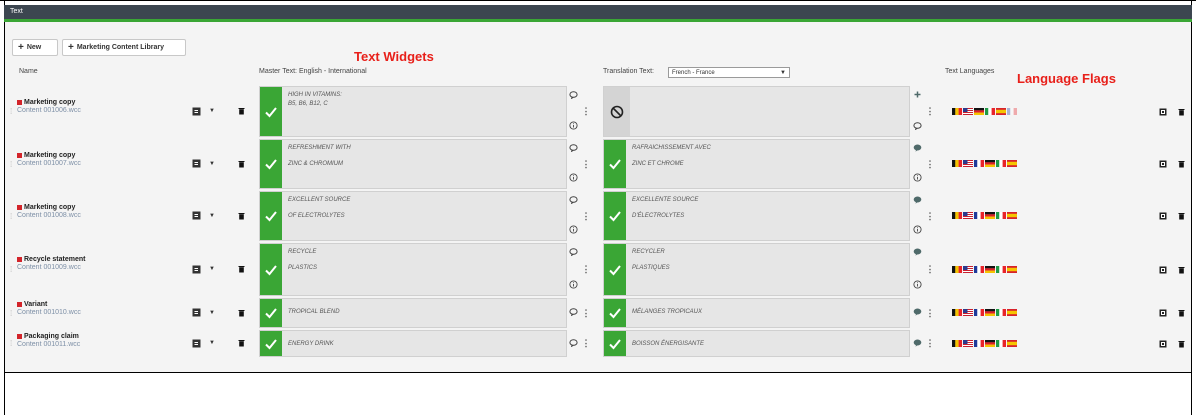  Describe the element at coordinates (756, 164) in the screenshot. I see `translation-text-widget: RAFRAICHISSEMENT AVEC ZINC ET CHROME` at that location.